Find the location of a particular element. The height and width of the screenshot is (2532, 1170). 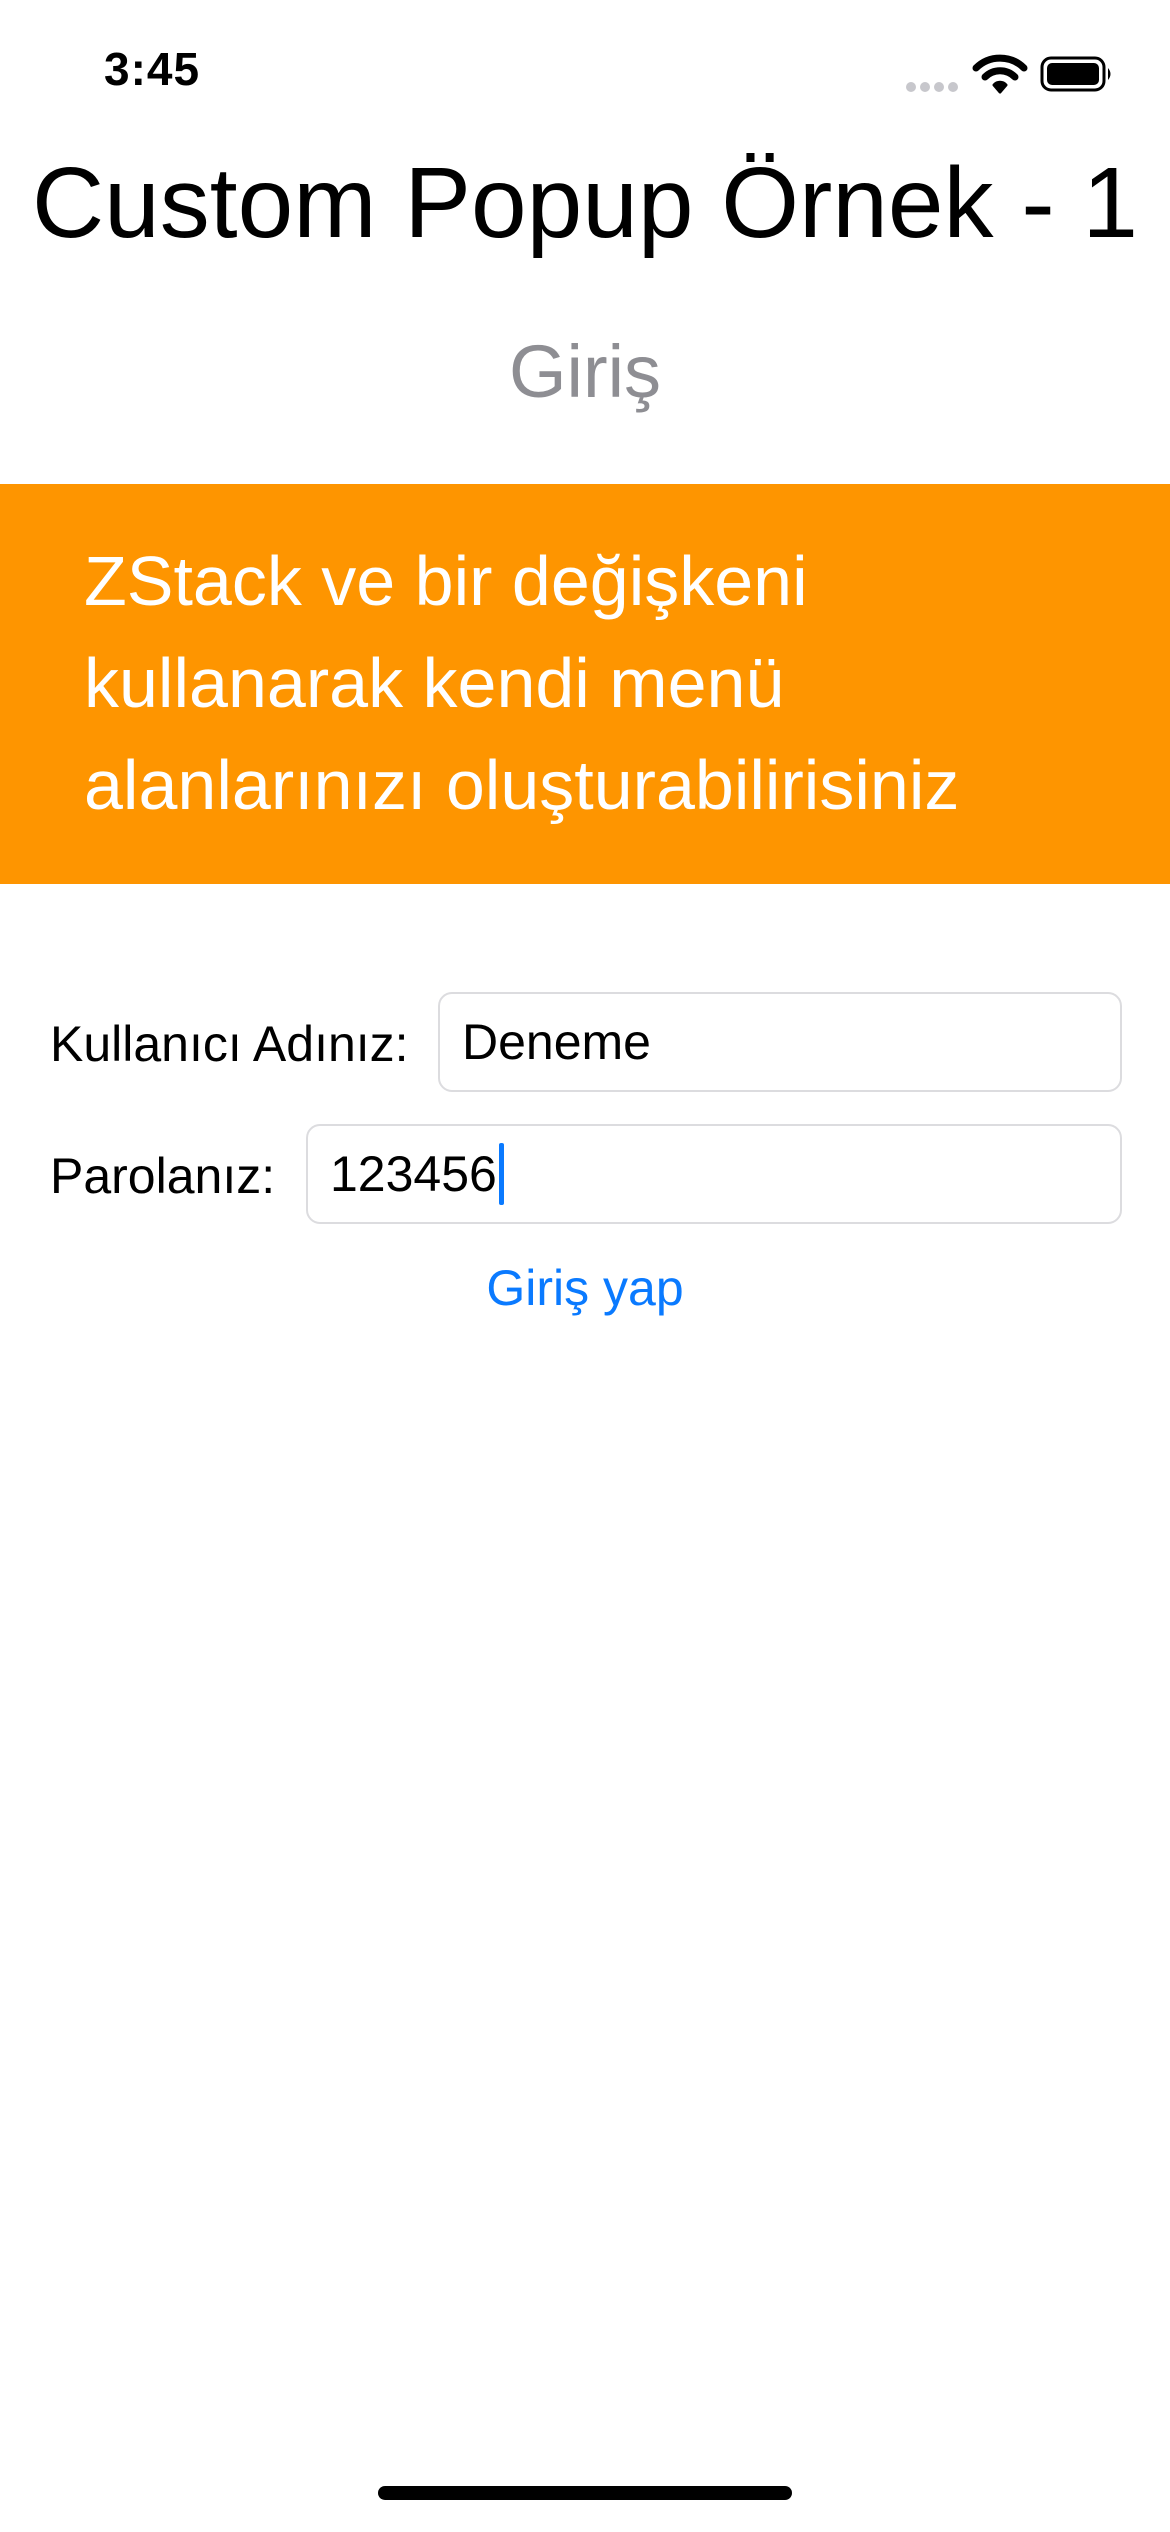

signal-icon is located at coordinates (933, 87).